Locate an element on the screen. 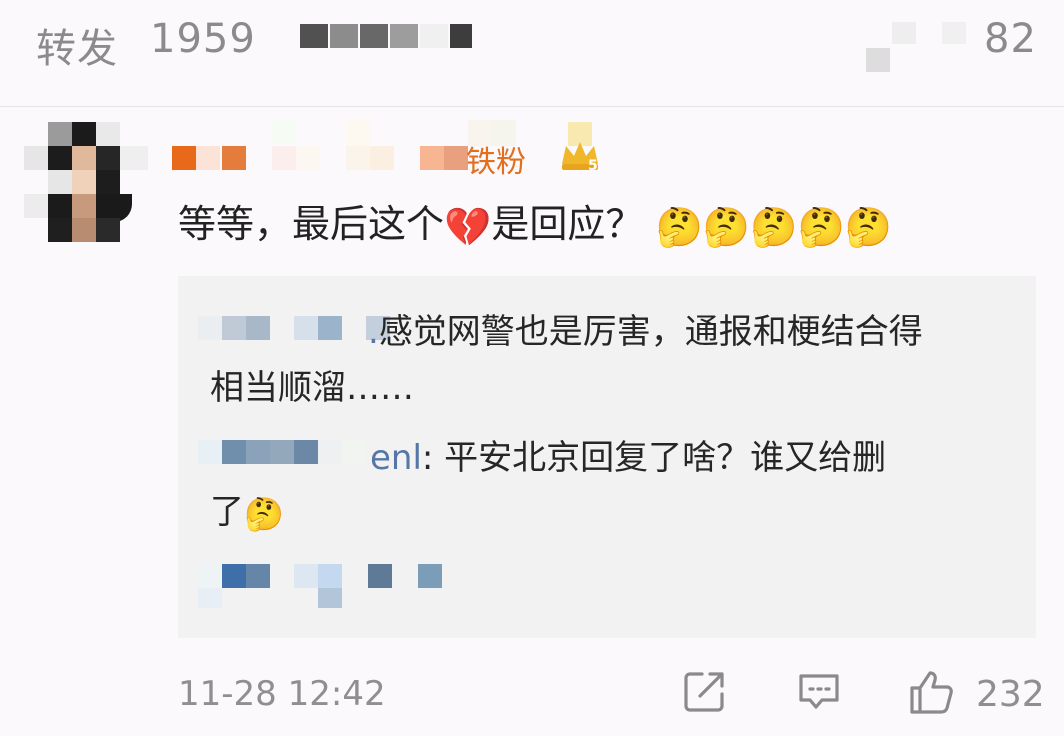  avatar is located at coordinates (86, 184).